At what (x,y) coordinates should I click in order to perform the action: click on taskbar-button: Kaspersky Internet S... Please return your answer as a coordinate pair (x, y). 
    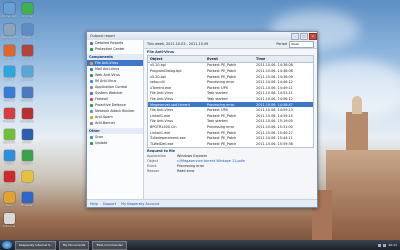
    Looking at the image, I should click on (35, 245).